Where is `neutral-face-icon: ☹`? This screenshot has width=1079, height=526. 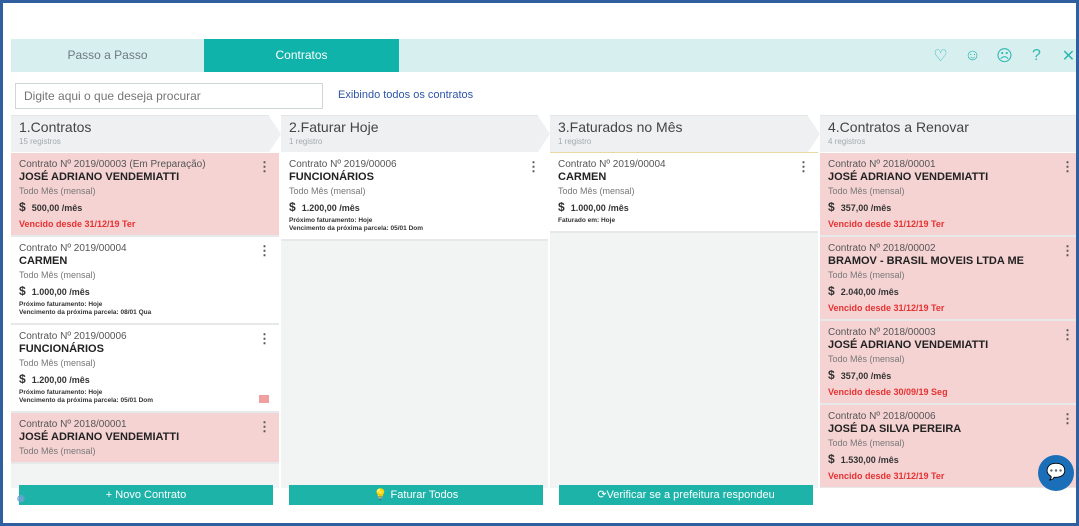
neutral-face-icon: ☹ is located at coordinates (1004, 56).